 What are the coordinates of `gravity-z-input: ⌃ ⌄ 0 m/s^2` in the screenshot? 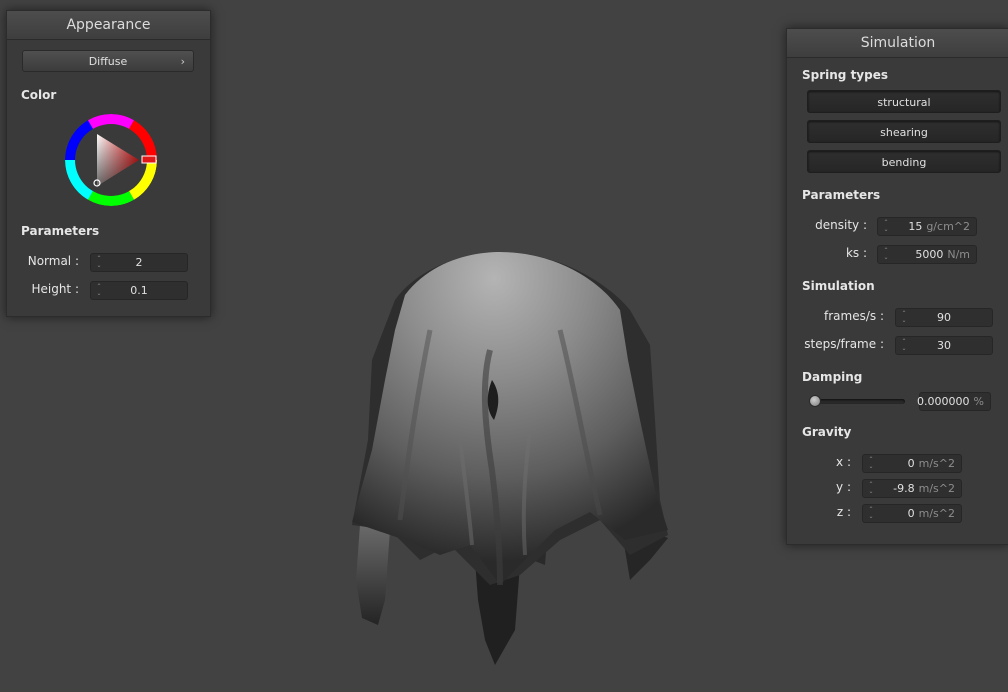 It's located at (912, 513).